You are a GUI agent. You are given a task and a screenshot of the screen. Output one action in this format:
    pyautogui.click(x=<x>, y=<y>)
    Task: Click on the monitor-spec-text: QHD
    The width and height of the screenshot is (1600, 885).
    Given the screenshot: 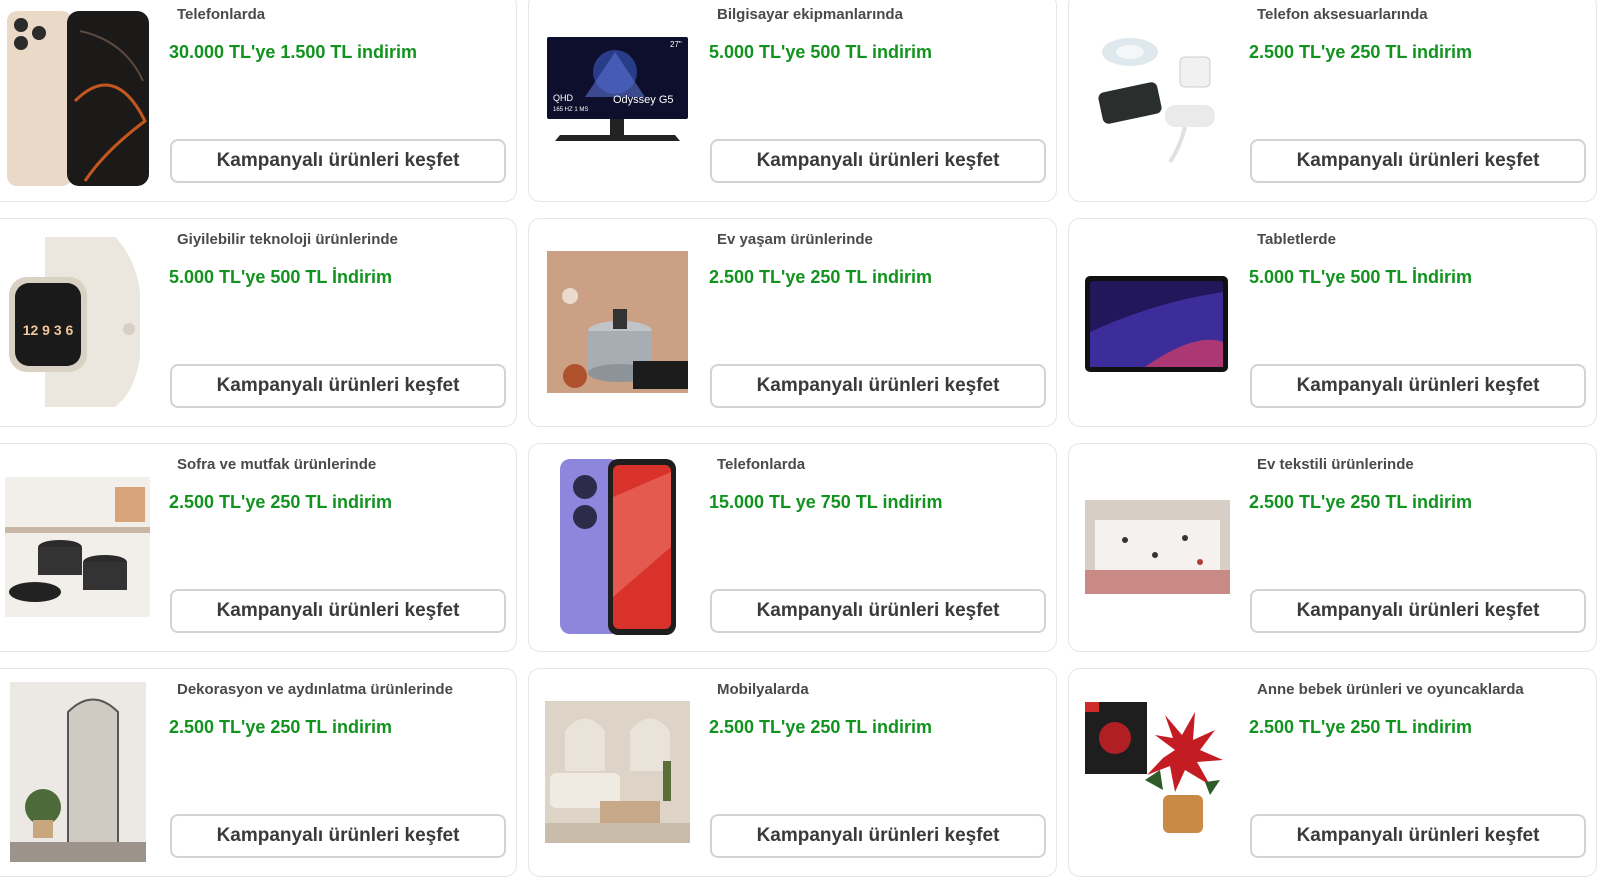 What is the action you would take?
    pyautogui.click(x=563, y=98)
    